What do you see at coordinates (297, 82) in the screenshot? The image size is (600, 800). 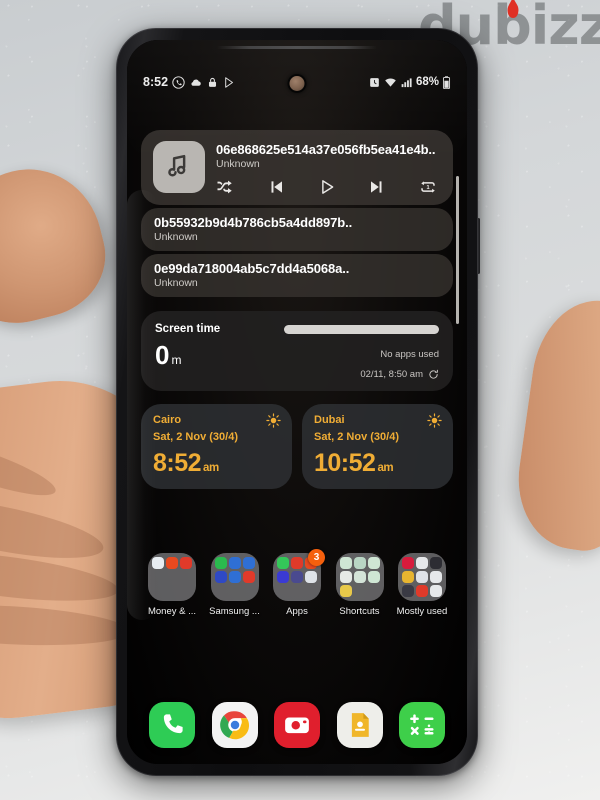 I see `status-bar: 8:52 68%` at bounding box center [297, 82].